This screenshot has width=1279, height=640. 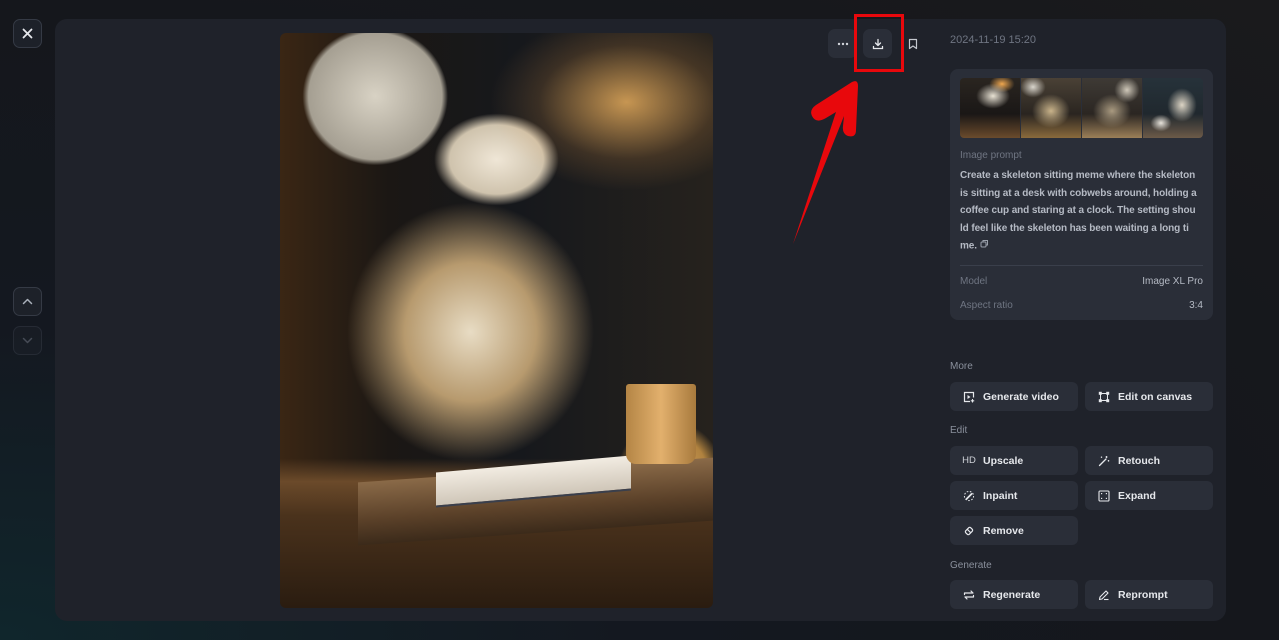 What do you see at coordinates (1137, 495) in the screenshot?
I see `expand-label: Expand` at bounding box center [1137, 495].